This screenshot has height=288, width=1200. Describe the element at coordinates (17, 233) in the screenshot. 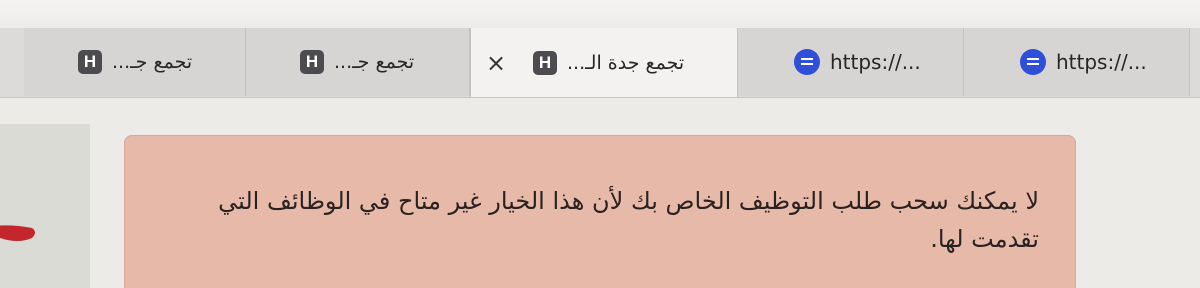

I see `accent-mark-icon` at that location.